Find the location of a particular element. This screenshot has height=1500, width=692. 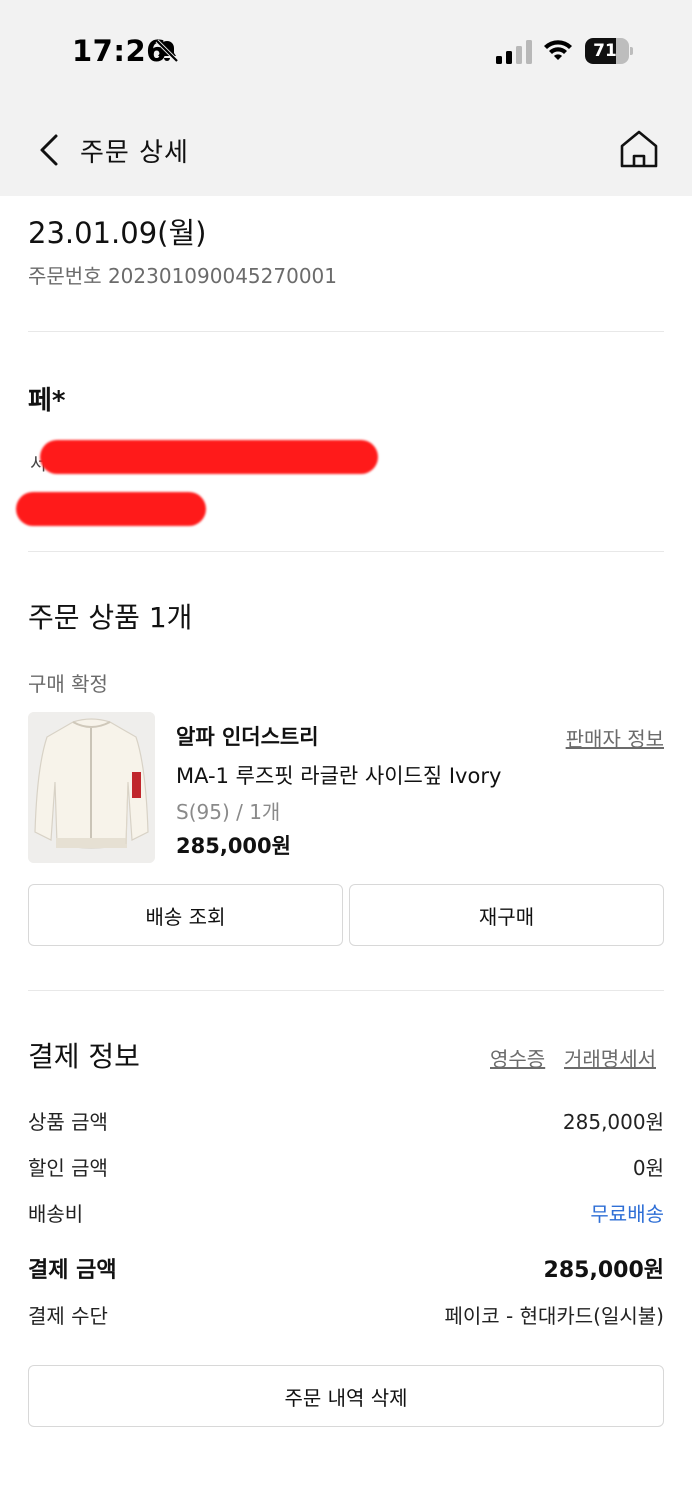

wifi-icon is located at coordinates (558, 50).